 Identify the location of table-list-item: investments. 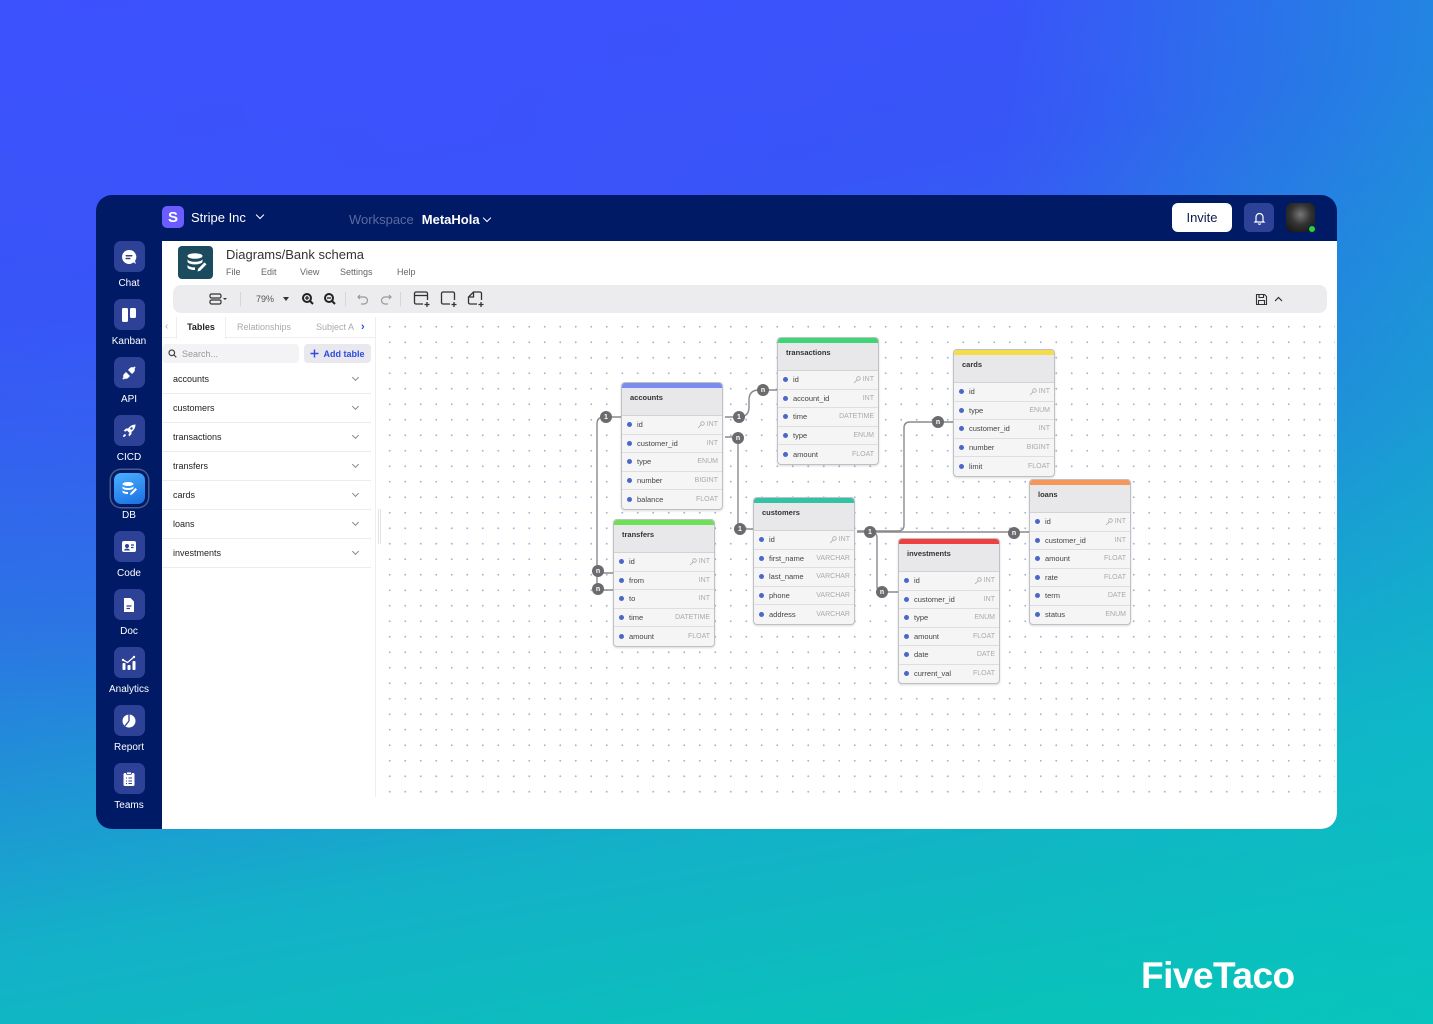
(266, 553).